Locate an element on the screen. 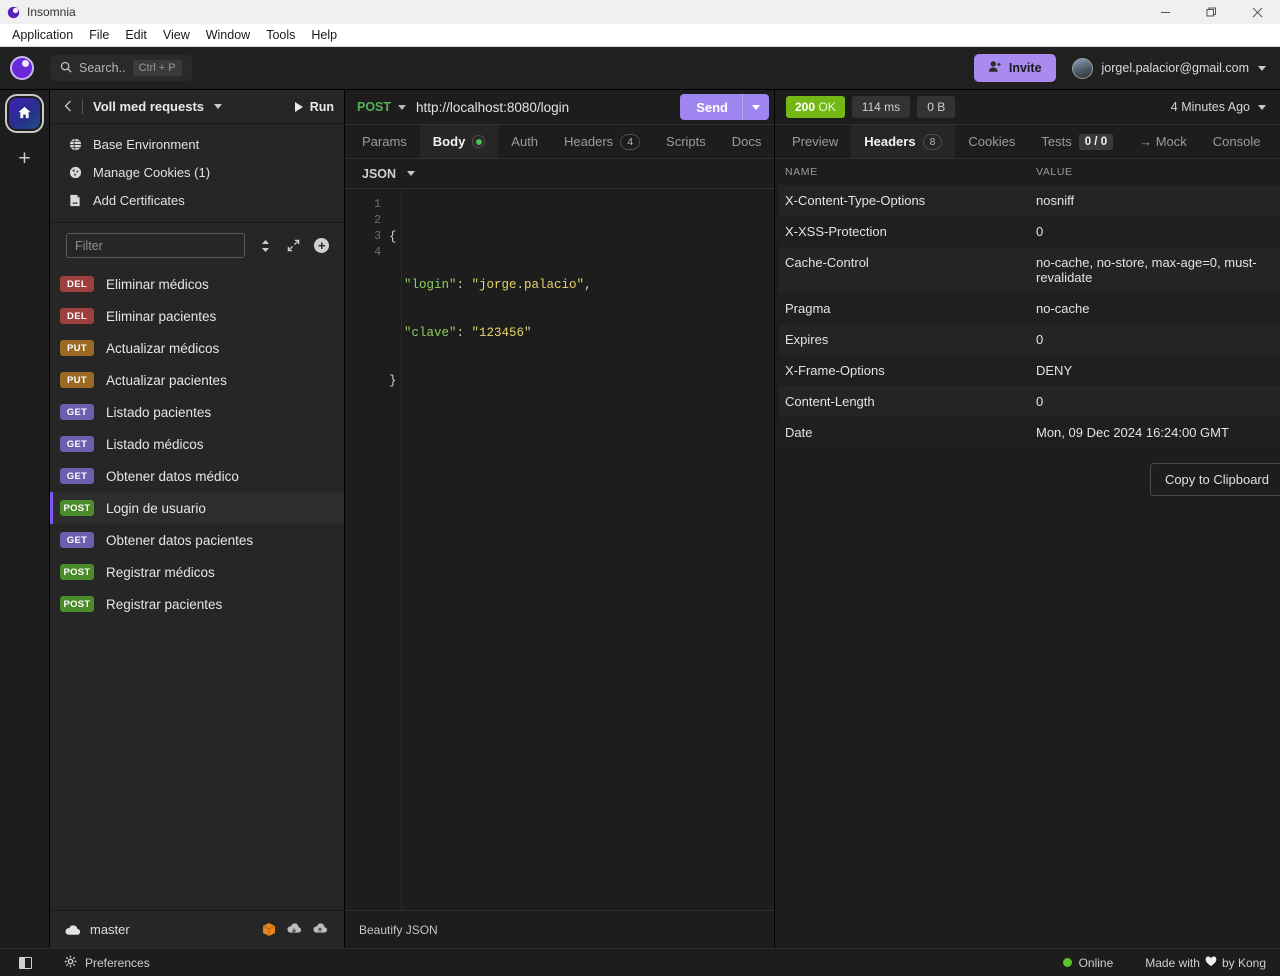  invite-button: Invite is located at coordinates (1014, 68).